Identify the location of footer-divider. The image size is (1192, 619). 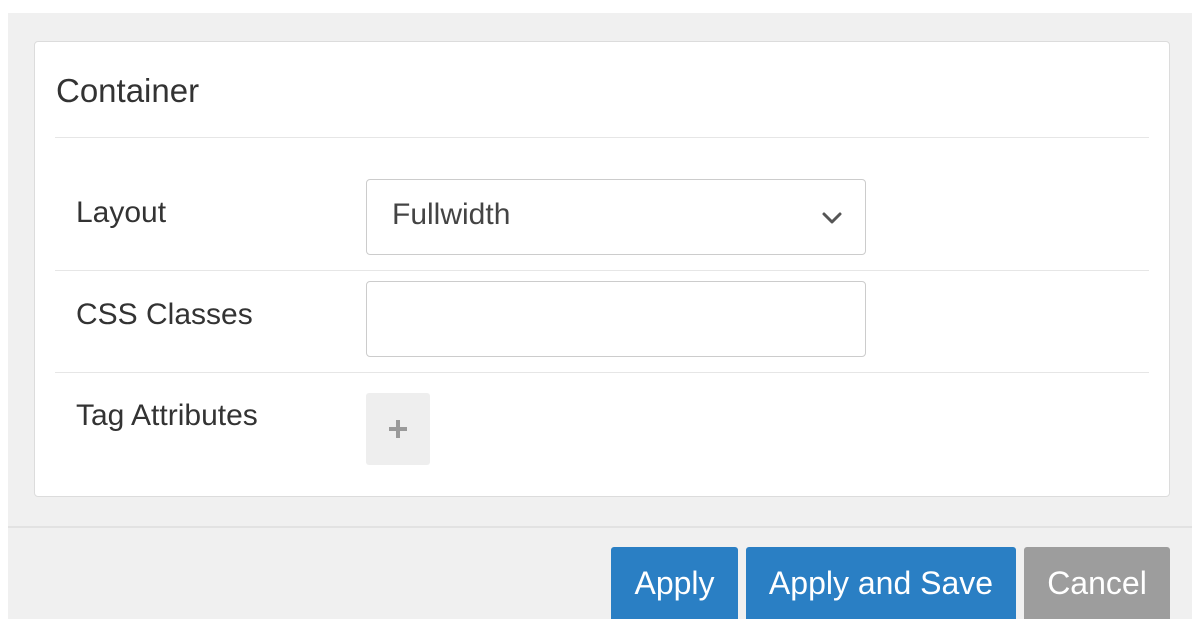
(600, 527).